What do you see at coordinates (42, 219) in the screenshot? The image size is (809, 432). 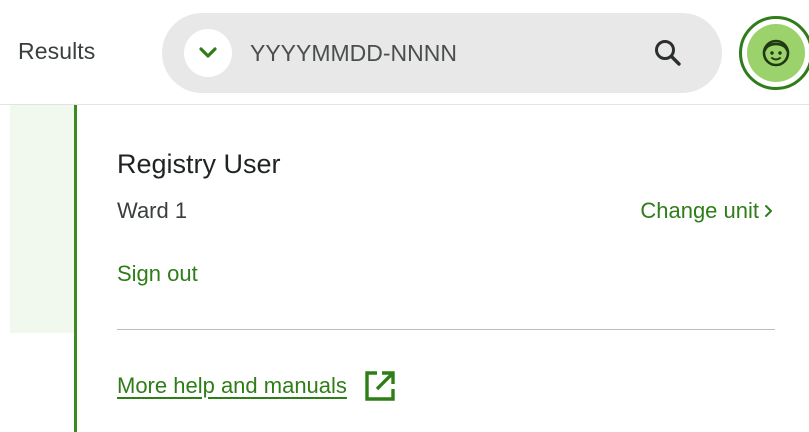 I see `background-panel` at bounding box center [42, 219].